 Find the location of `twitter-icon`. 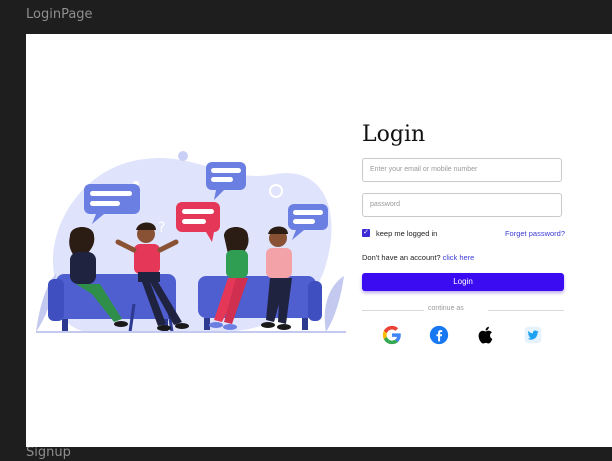

twitter-icon is located at coordinates (533, 335).